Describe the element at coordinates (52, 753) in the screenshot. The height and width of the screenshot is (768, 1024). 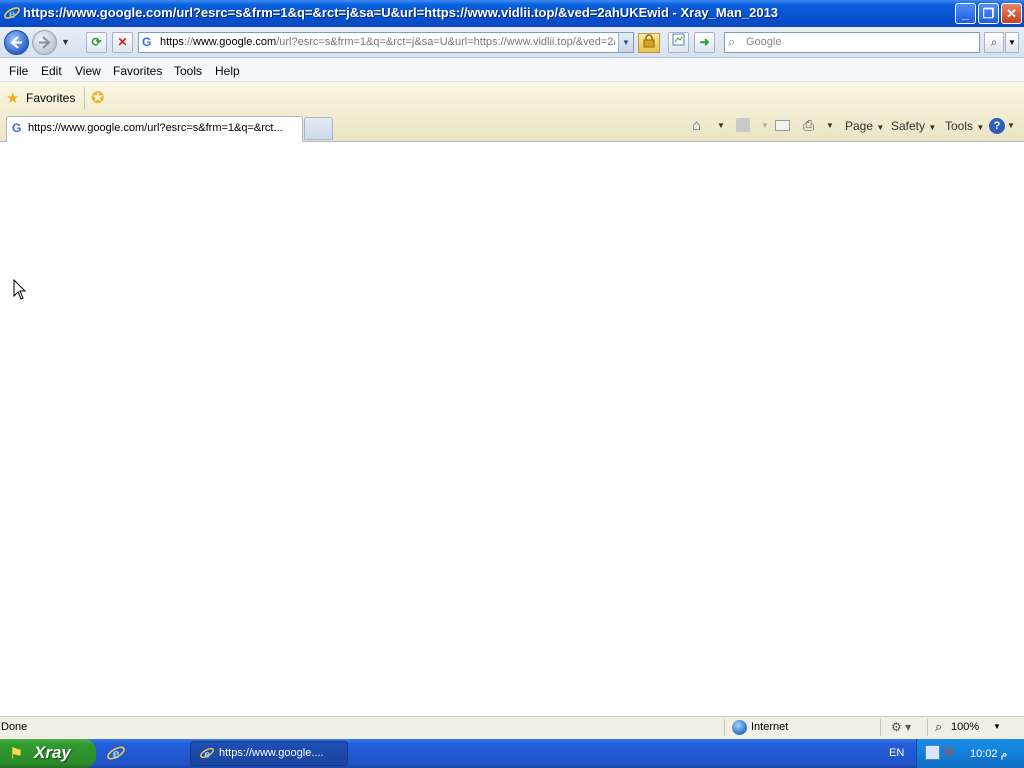
I see `start-button-label: Xray` at that location.